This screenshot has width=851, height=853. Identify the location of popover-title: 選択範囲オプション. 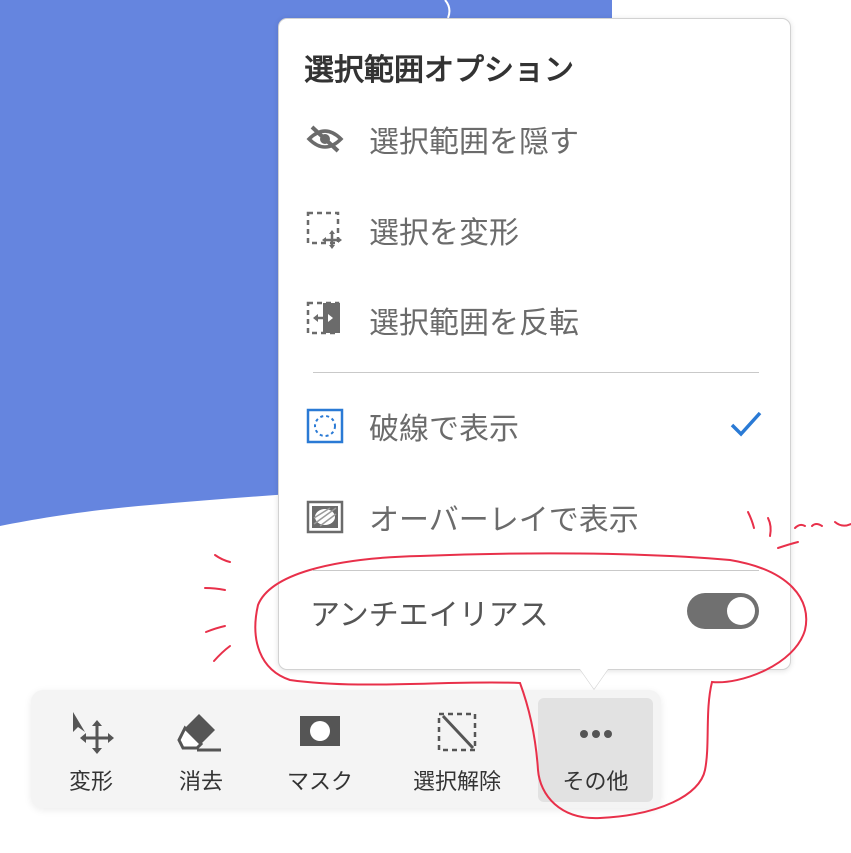
(439, 70).